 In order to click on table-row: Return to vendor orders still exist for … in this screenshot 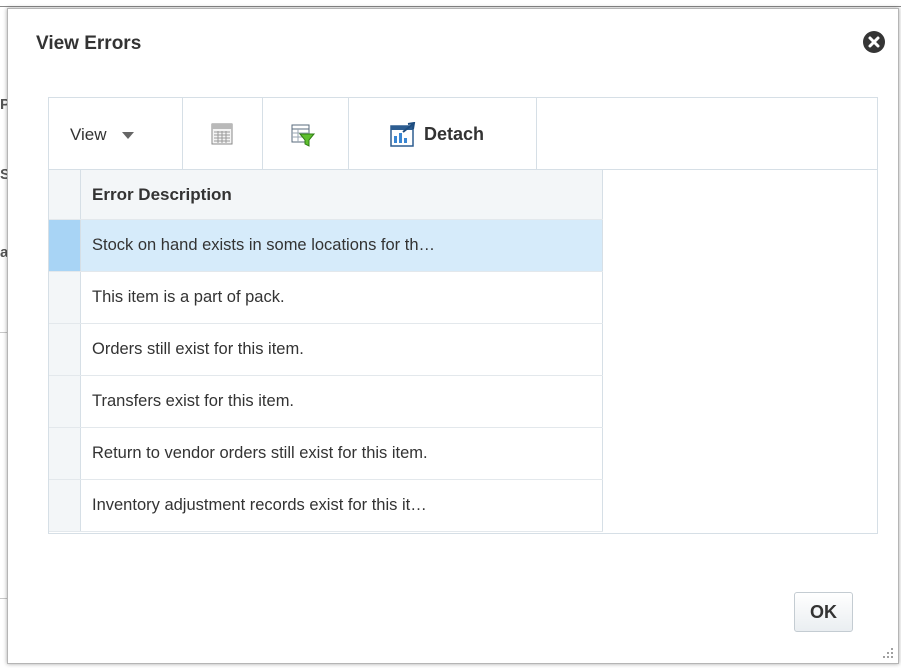, I will do `click(326, 454)`.